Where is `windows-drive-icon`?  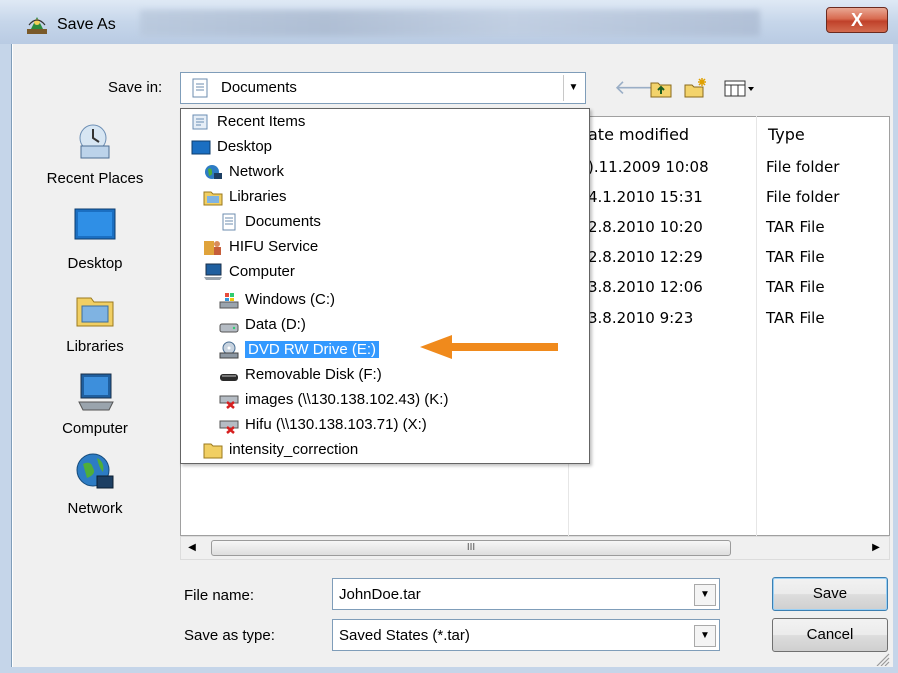
windows-drive-icon is located at coordinates (229, 300).